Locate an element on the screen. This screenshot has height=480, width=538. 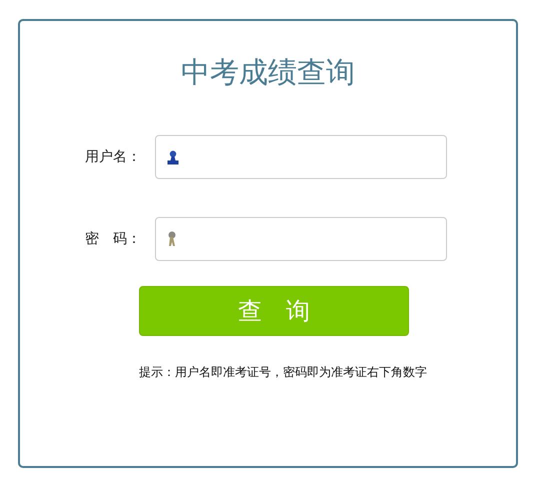
query-button: 查 询 is located at coordinates (274, 311).